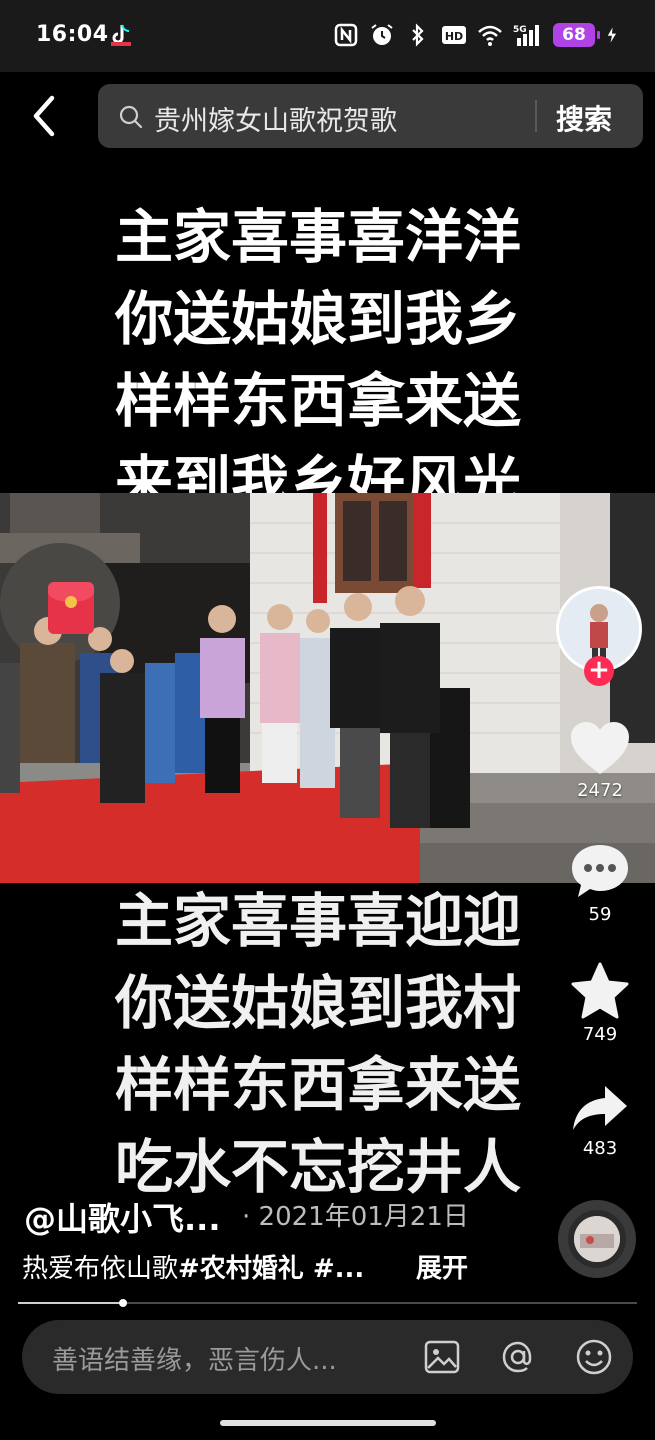  I want to click on status-time: 16:04, so click(72, 34).